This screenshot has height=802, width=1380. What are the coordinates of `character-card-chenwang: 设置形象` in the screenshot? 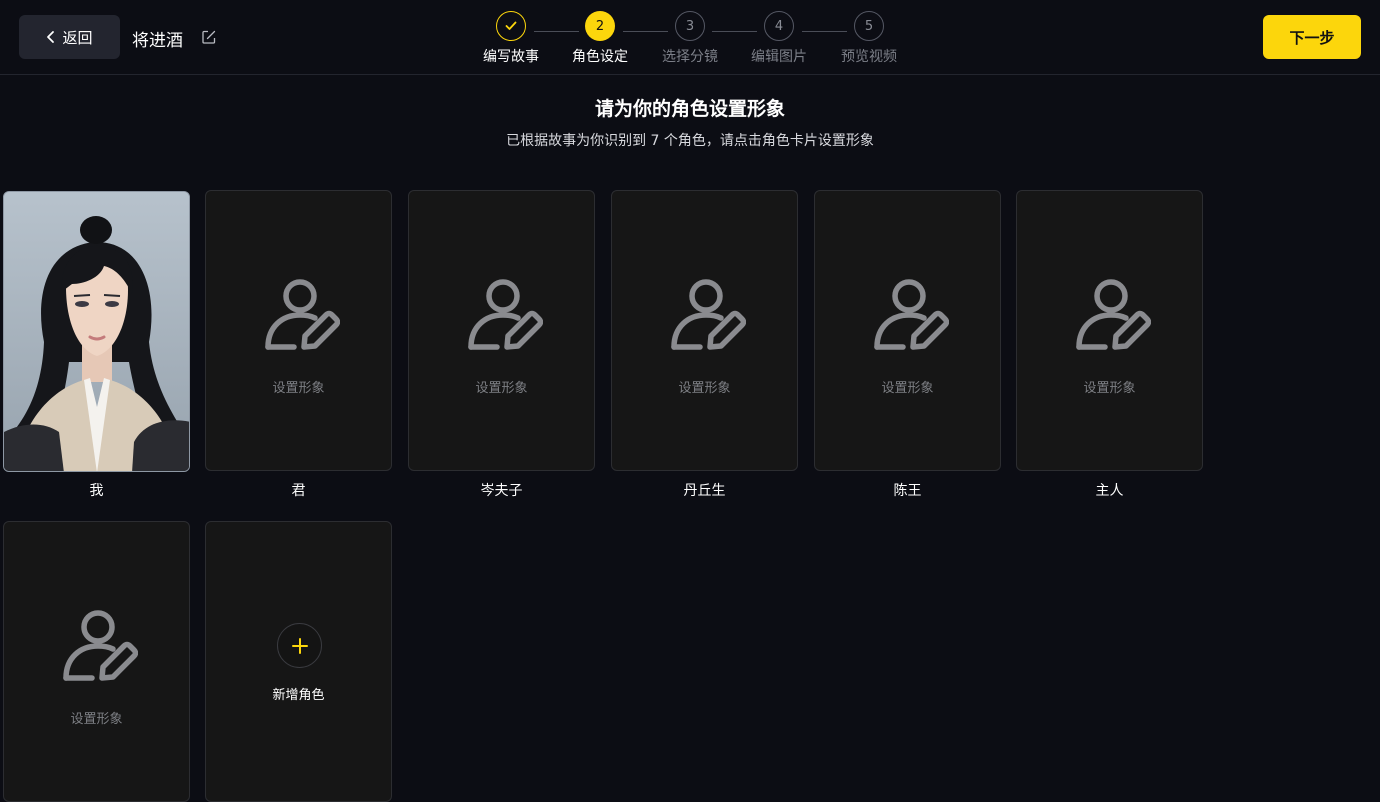 It's located at (907, 330).